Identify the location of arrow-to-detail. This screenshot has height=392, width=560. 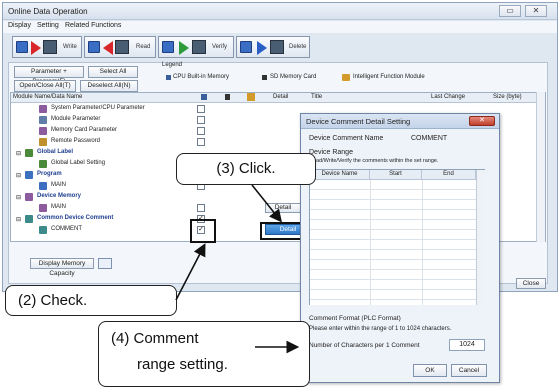
(266, 203).